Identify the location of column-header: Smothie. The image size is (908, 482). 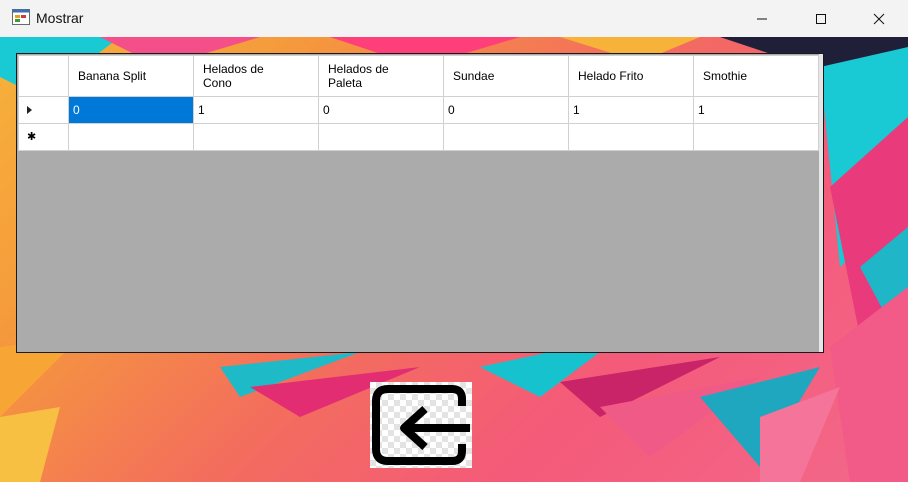
(756, 76).